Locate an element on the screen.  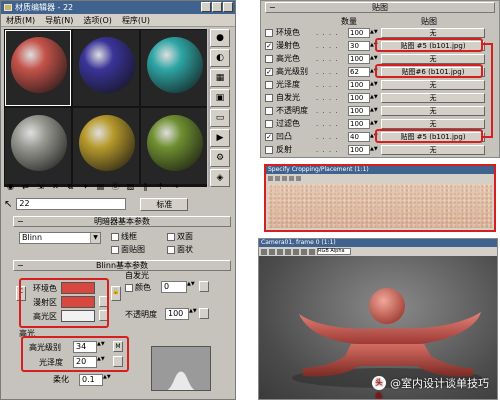
reset-material-icon: ✕ is located at coordinates (55, 186).